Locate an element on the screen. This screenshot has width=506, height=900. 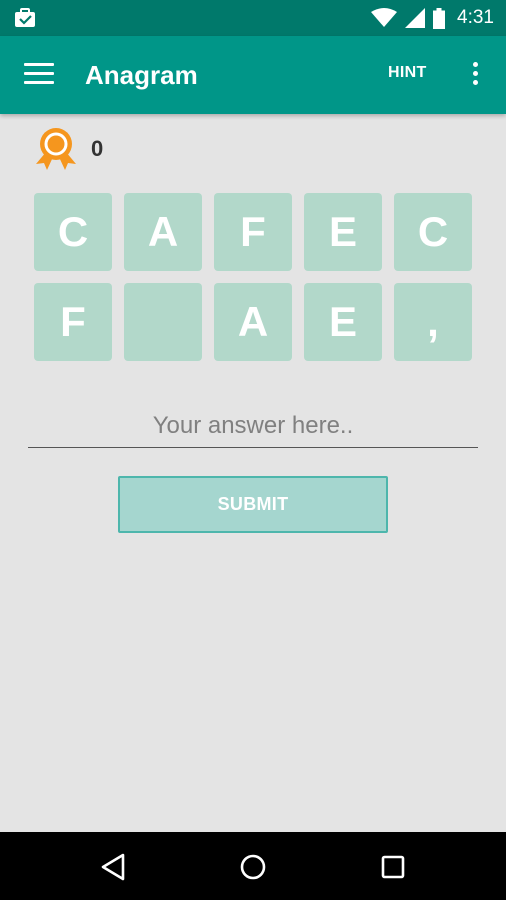
medal-icon is located at coordinates (56, 149).